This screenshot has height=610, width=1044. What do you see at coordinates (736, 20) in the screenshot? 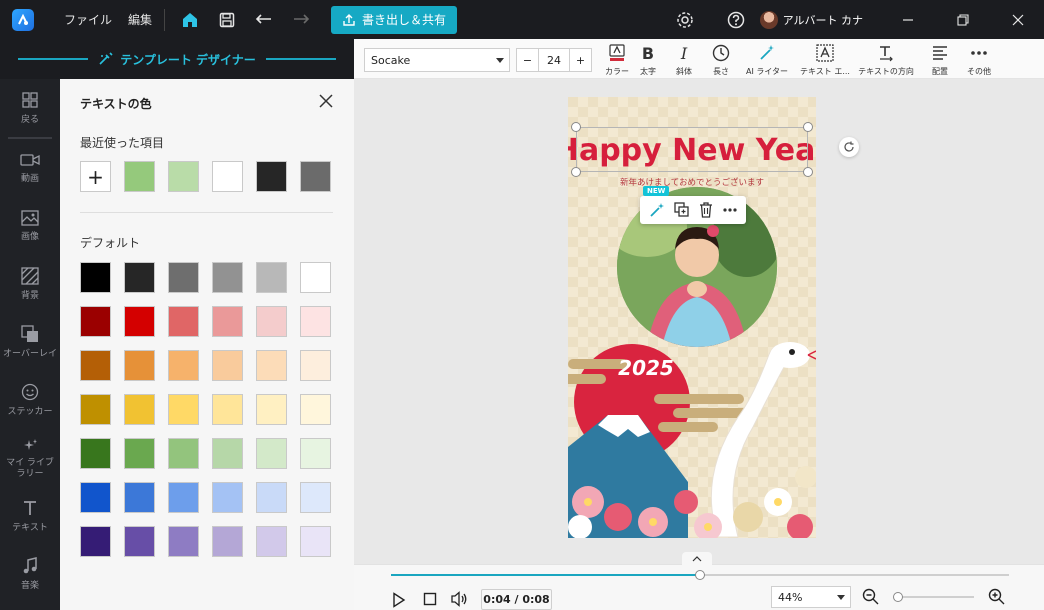
I see `help-icon` at bounding box center [736, 20].